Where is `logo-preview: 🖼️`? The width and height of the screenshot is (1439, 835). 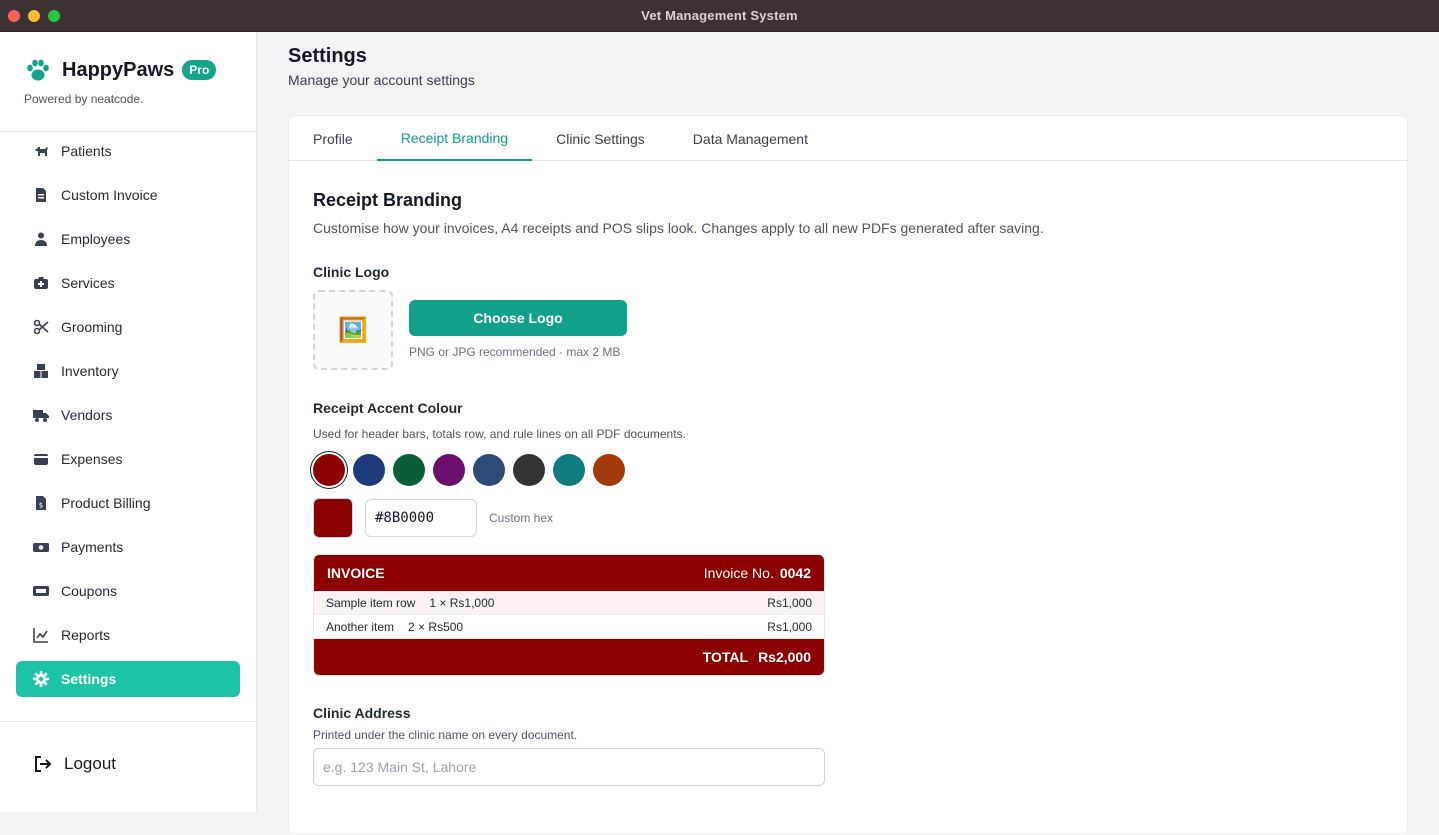
logo-preview: 🖼️ is located at coordinates (353, 330).